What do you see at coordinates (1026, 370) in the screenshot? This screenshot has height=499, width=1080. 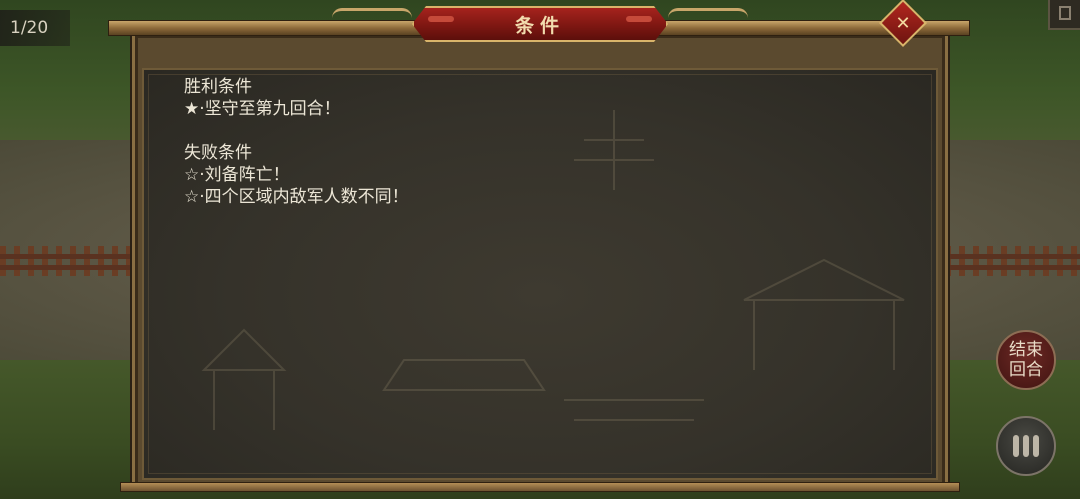 I see `end-turn-label-2: 回合` at bounding box center [1026, 370].